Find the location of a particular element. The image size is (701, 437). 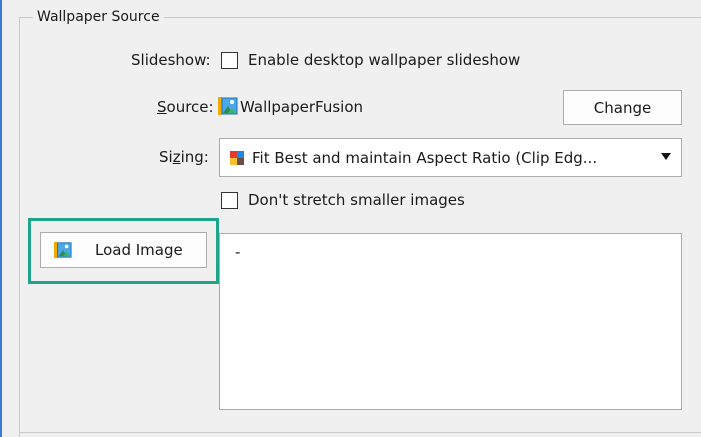

sizing-label: Sizing: is located at coordinates (184, 157).